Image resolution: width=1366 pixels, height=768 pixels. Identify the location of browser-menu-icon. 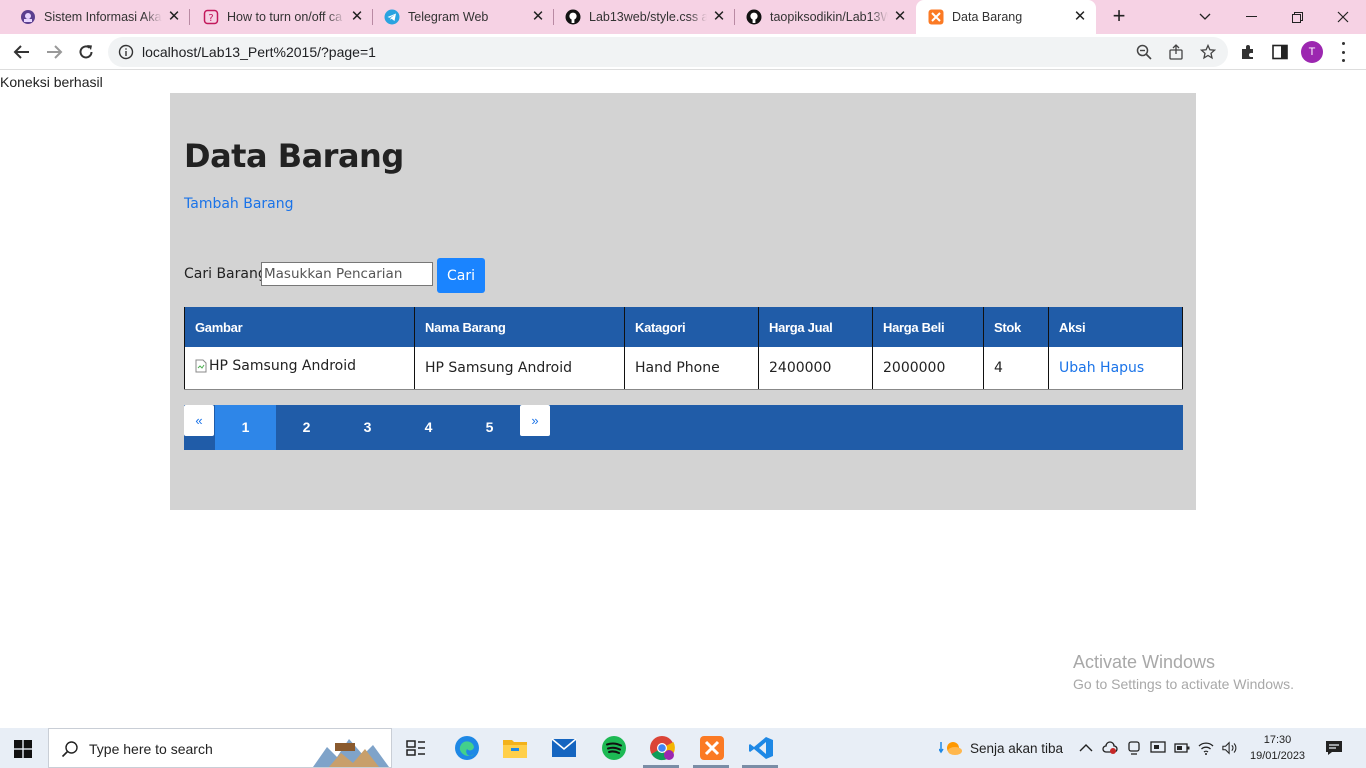
(1343, 52).